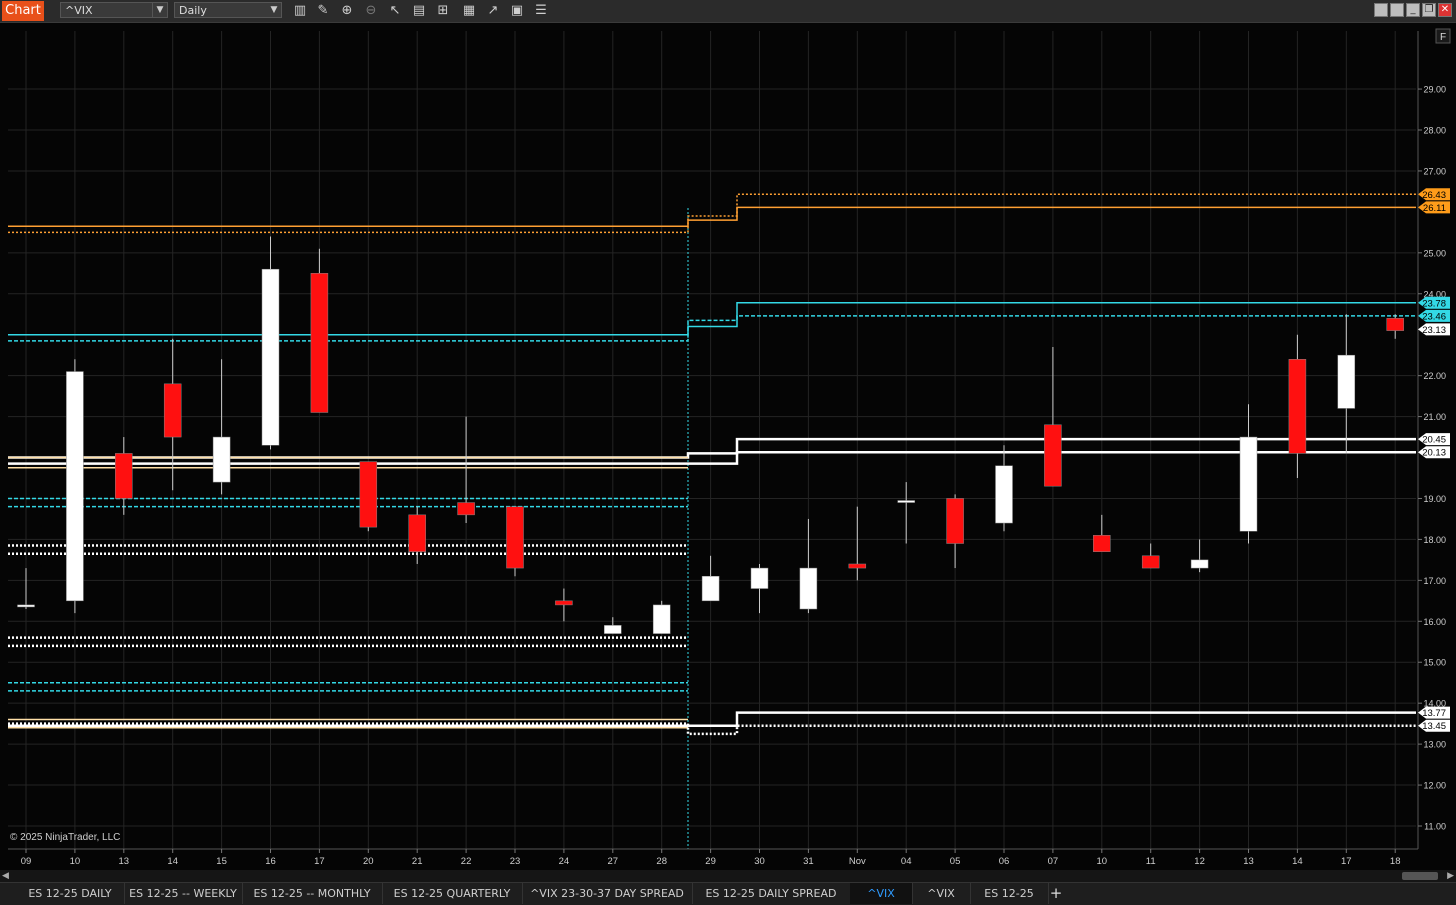 The height and width of the screenshot is (905, 1456). Describe the element at coordinates (395, 11) in the screenshot. I see `pointer-icon: ↖` at that location.